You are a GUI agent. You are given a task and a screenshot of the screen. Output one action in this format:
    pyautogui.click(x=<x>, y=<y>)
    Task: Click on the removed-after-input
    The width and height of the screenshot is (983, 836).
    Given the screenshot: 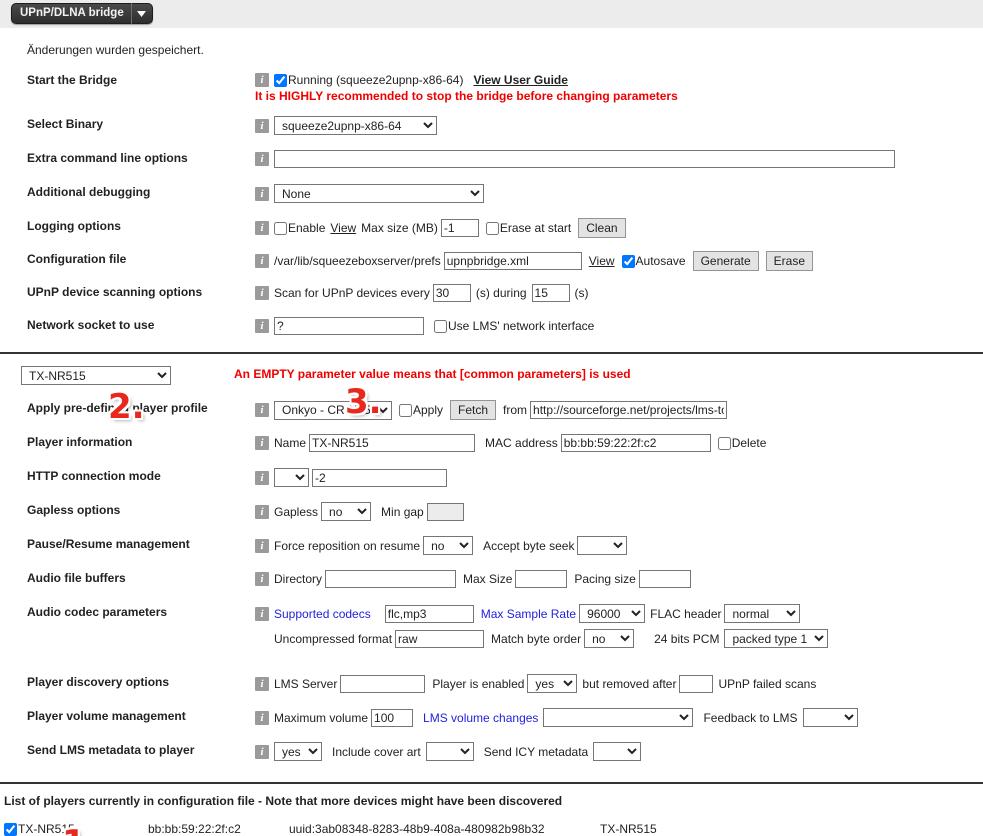 What is the action you would take?
    pyautogui.click(x=696, y=683)
    